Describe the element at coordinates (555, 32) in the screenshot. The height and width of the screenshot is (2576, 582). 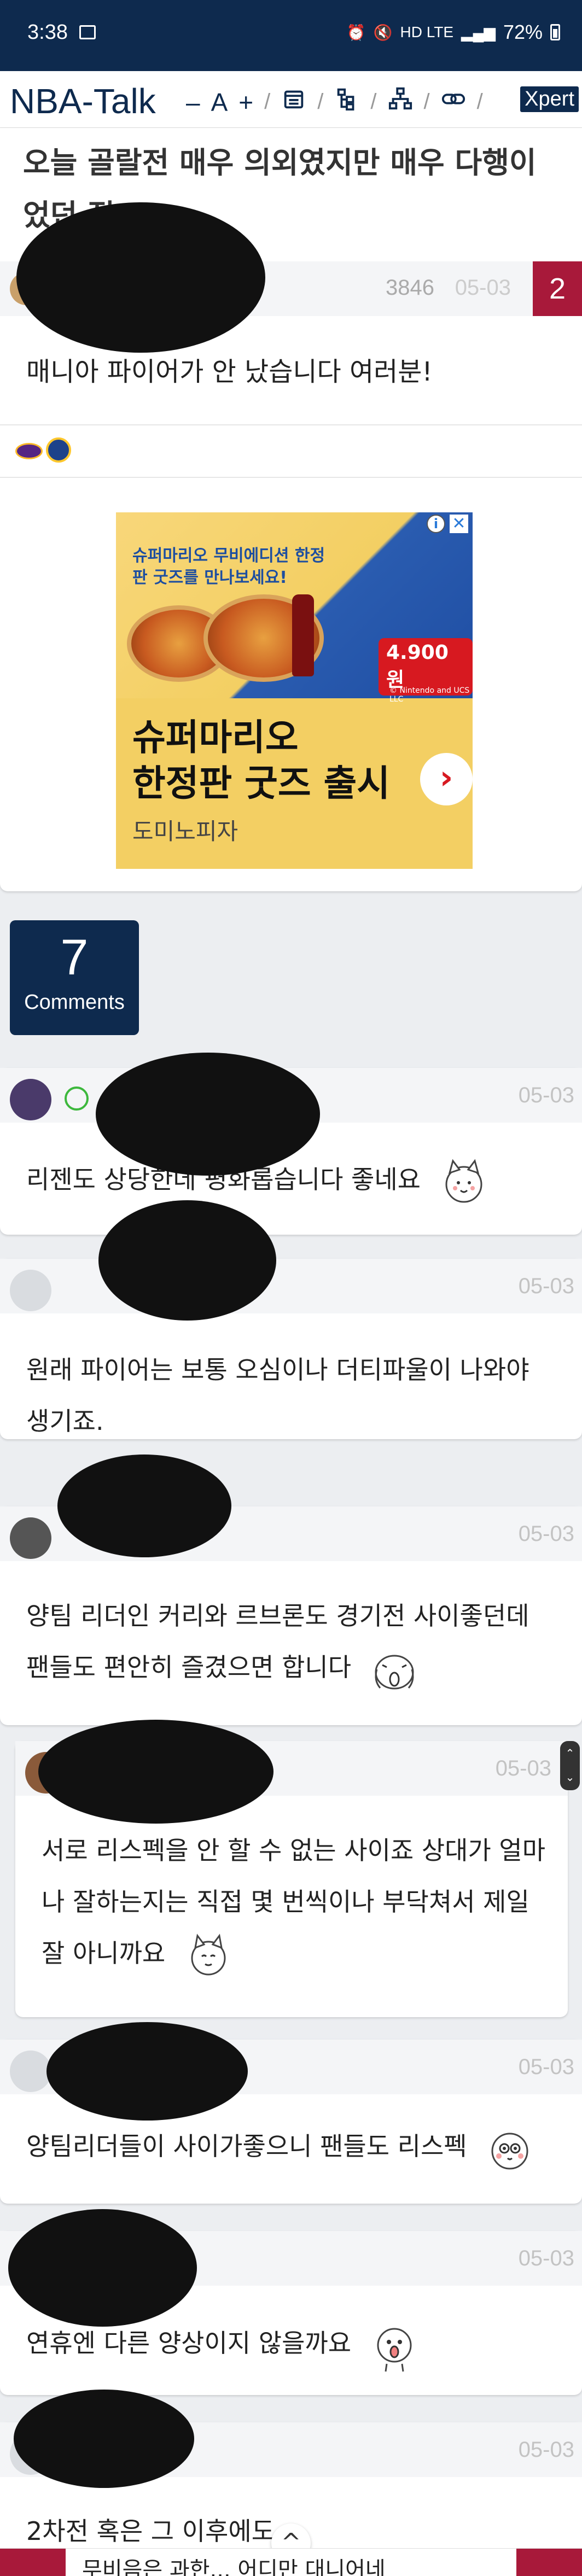
I see `battery-icon` at that location.